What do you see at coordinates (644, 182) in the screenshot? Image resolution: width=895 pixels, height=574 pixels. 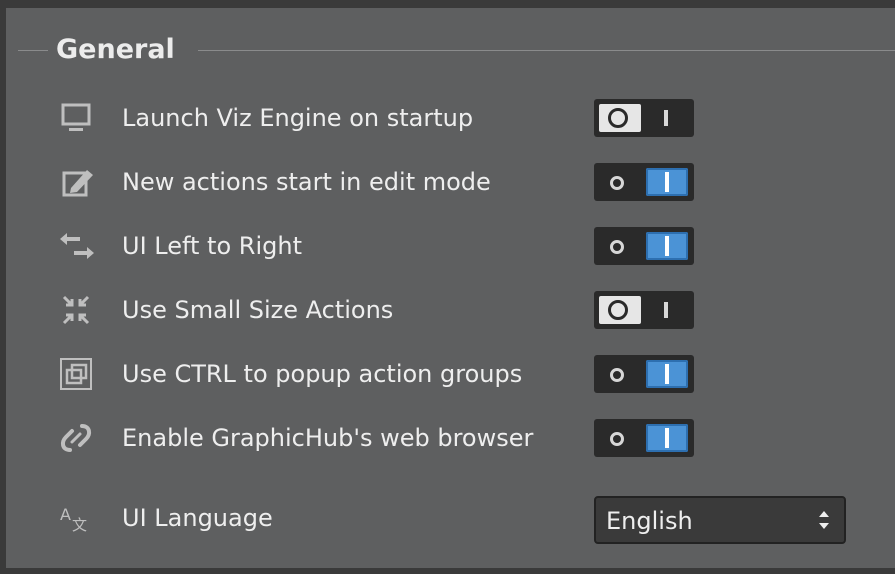 I see `edit-mode-toggle` at bounding box center [644, 182].